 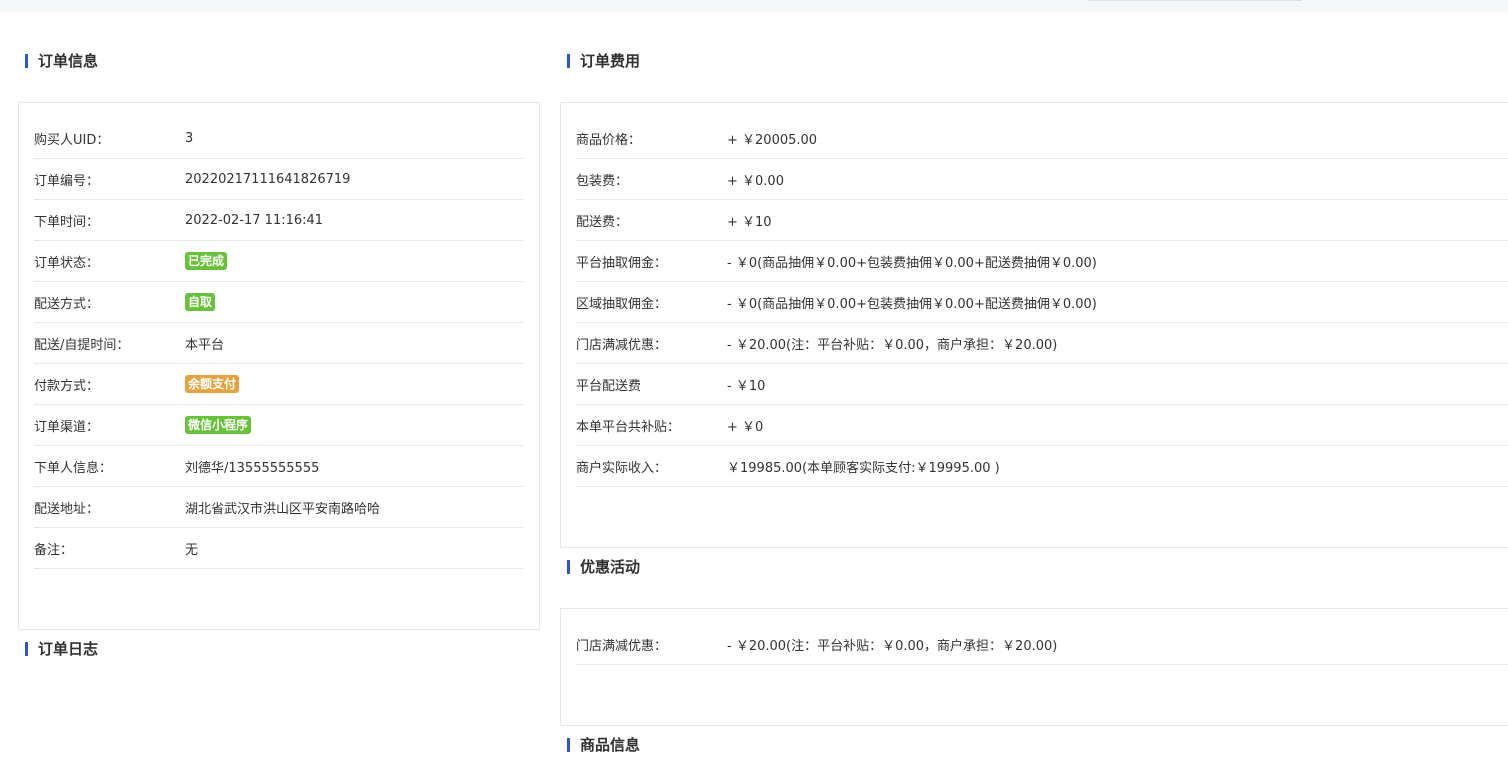 I want to click on fee_rows-value: ￥19985.00(本单顾客实际支付:￥19995.00 ), so click(x=863, y=468).